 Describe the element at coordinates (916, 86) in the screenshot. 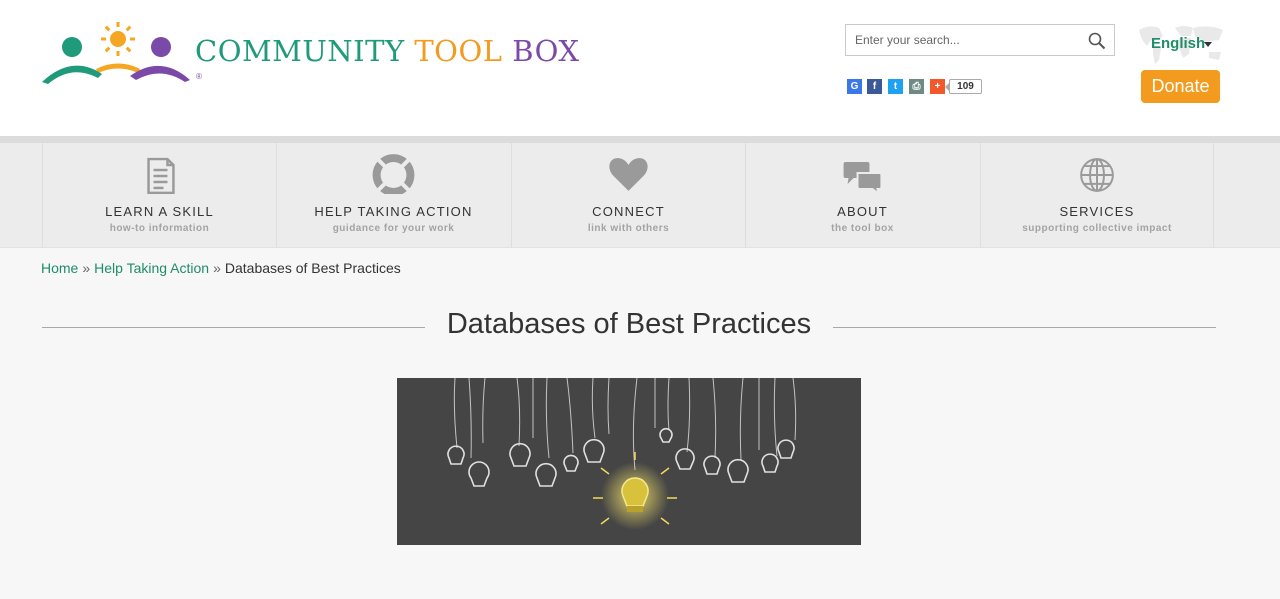

I see `print-icon: ⎙` at that location.